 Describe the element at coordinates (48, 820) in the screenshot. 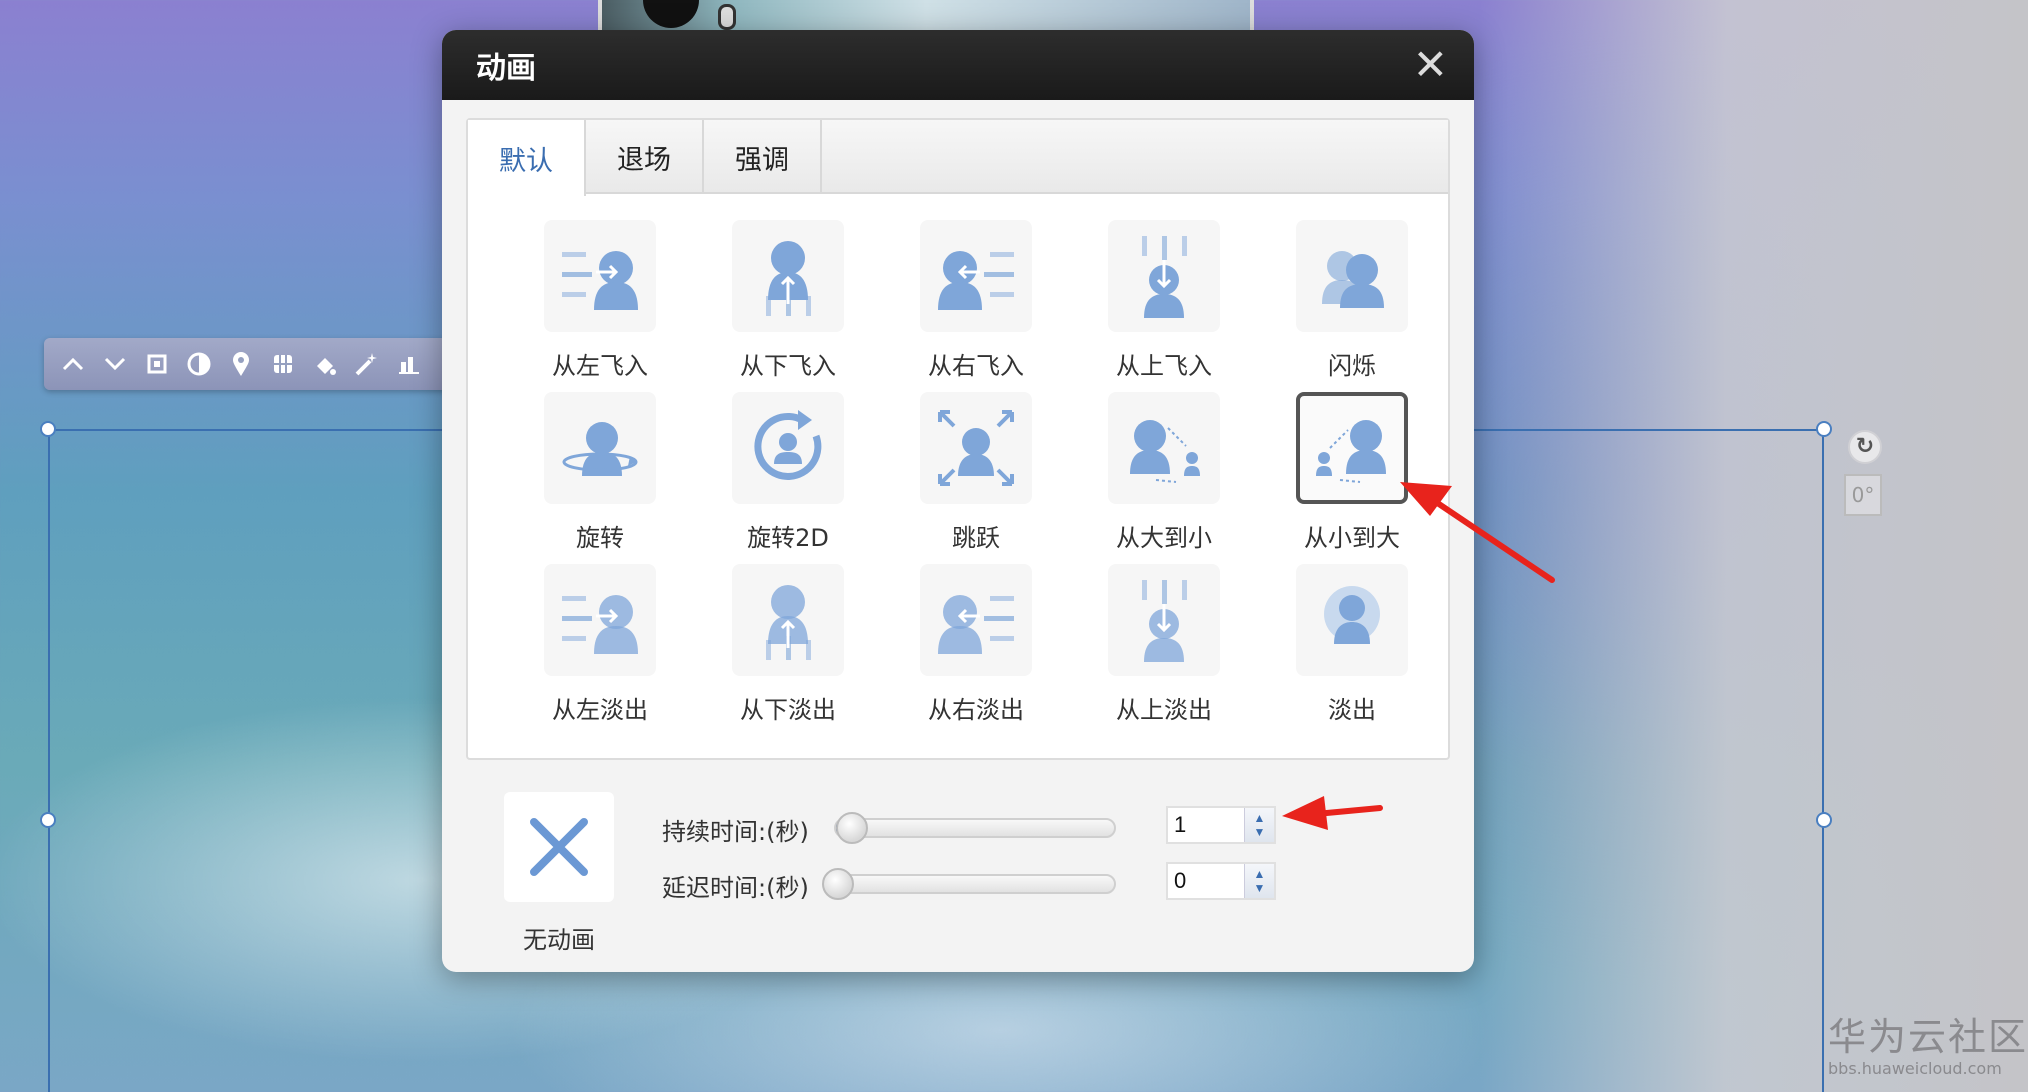

I see `resize-handle-left` at that location.